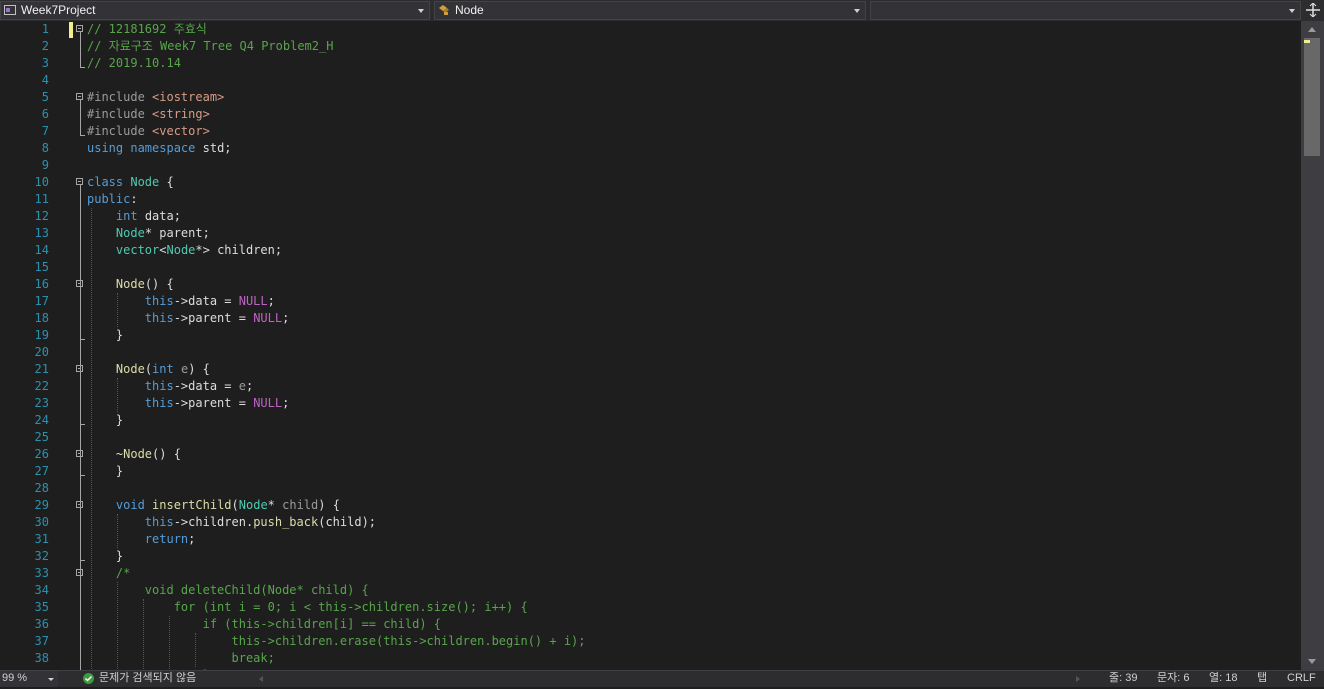  I want to click on code-text: // 12181692 주효식, so click(147, 29).